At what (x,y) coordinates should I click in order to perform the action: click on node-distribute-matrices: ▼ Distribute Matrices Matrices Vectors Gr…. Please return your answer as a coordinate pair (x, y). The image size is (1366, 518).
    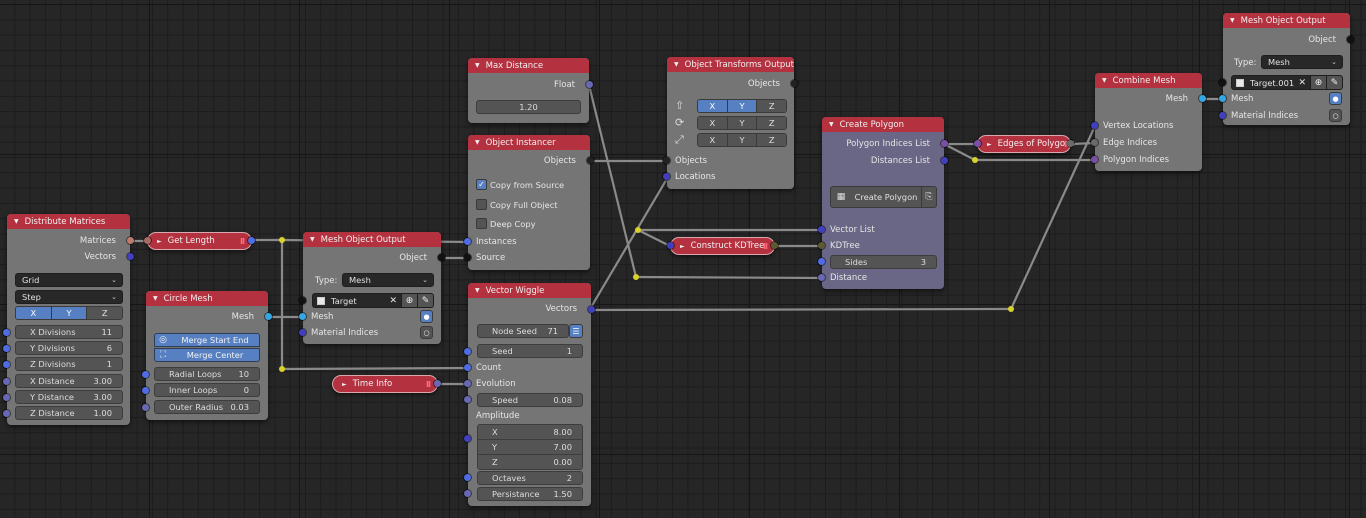
    Looking at the image, I should click on (68, 319).